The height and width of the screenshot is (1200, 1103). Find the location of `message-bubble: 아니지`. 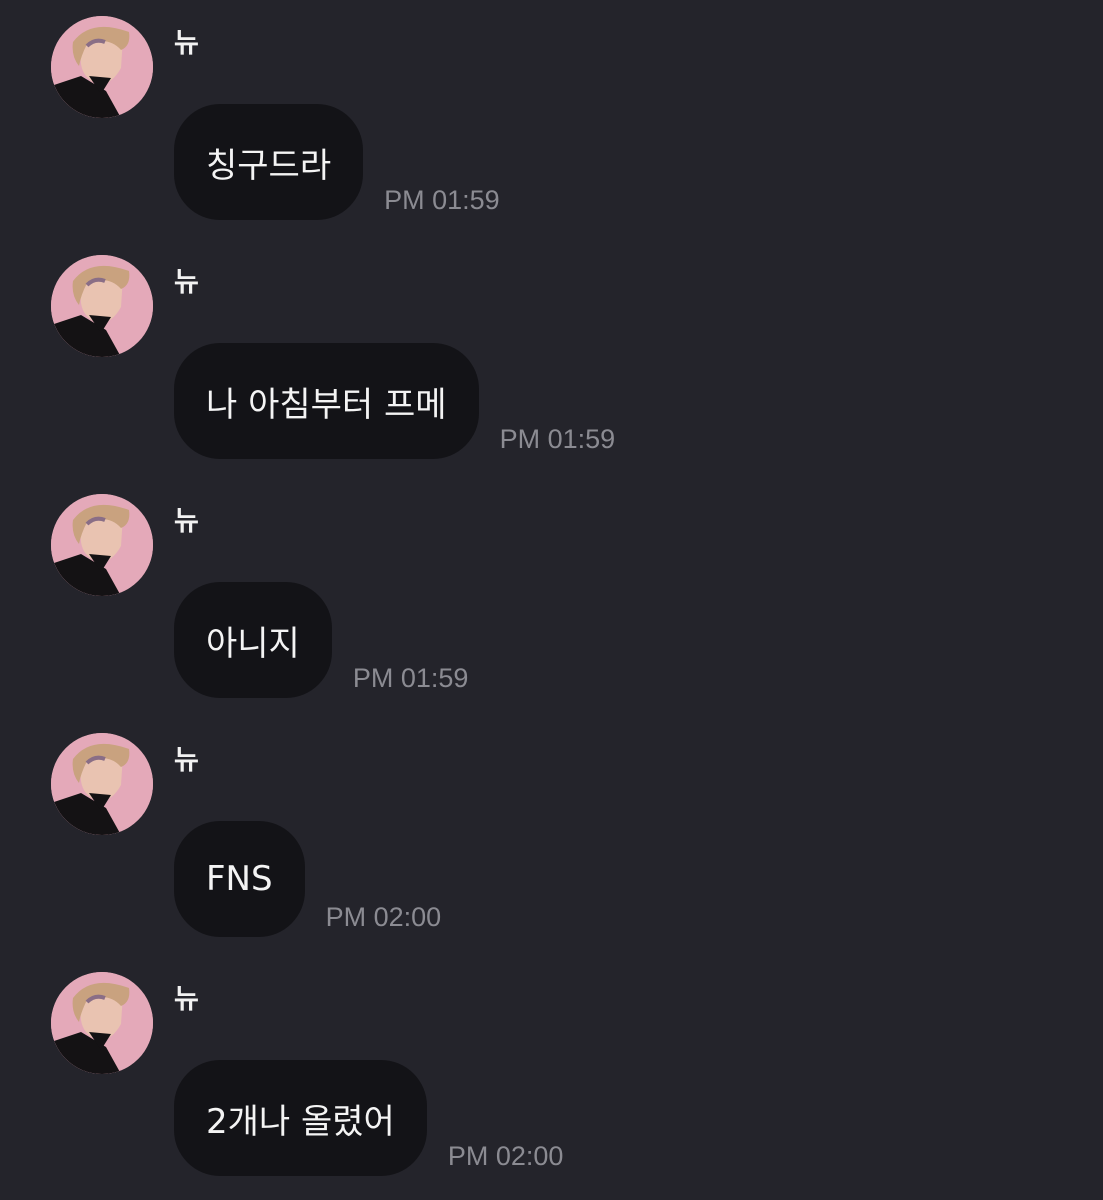

message-bubble: 아니지 is located at coordinates (253, 640).